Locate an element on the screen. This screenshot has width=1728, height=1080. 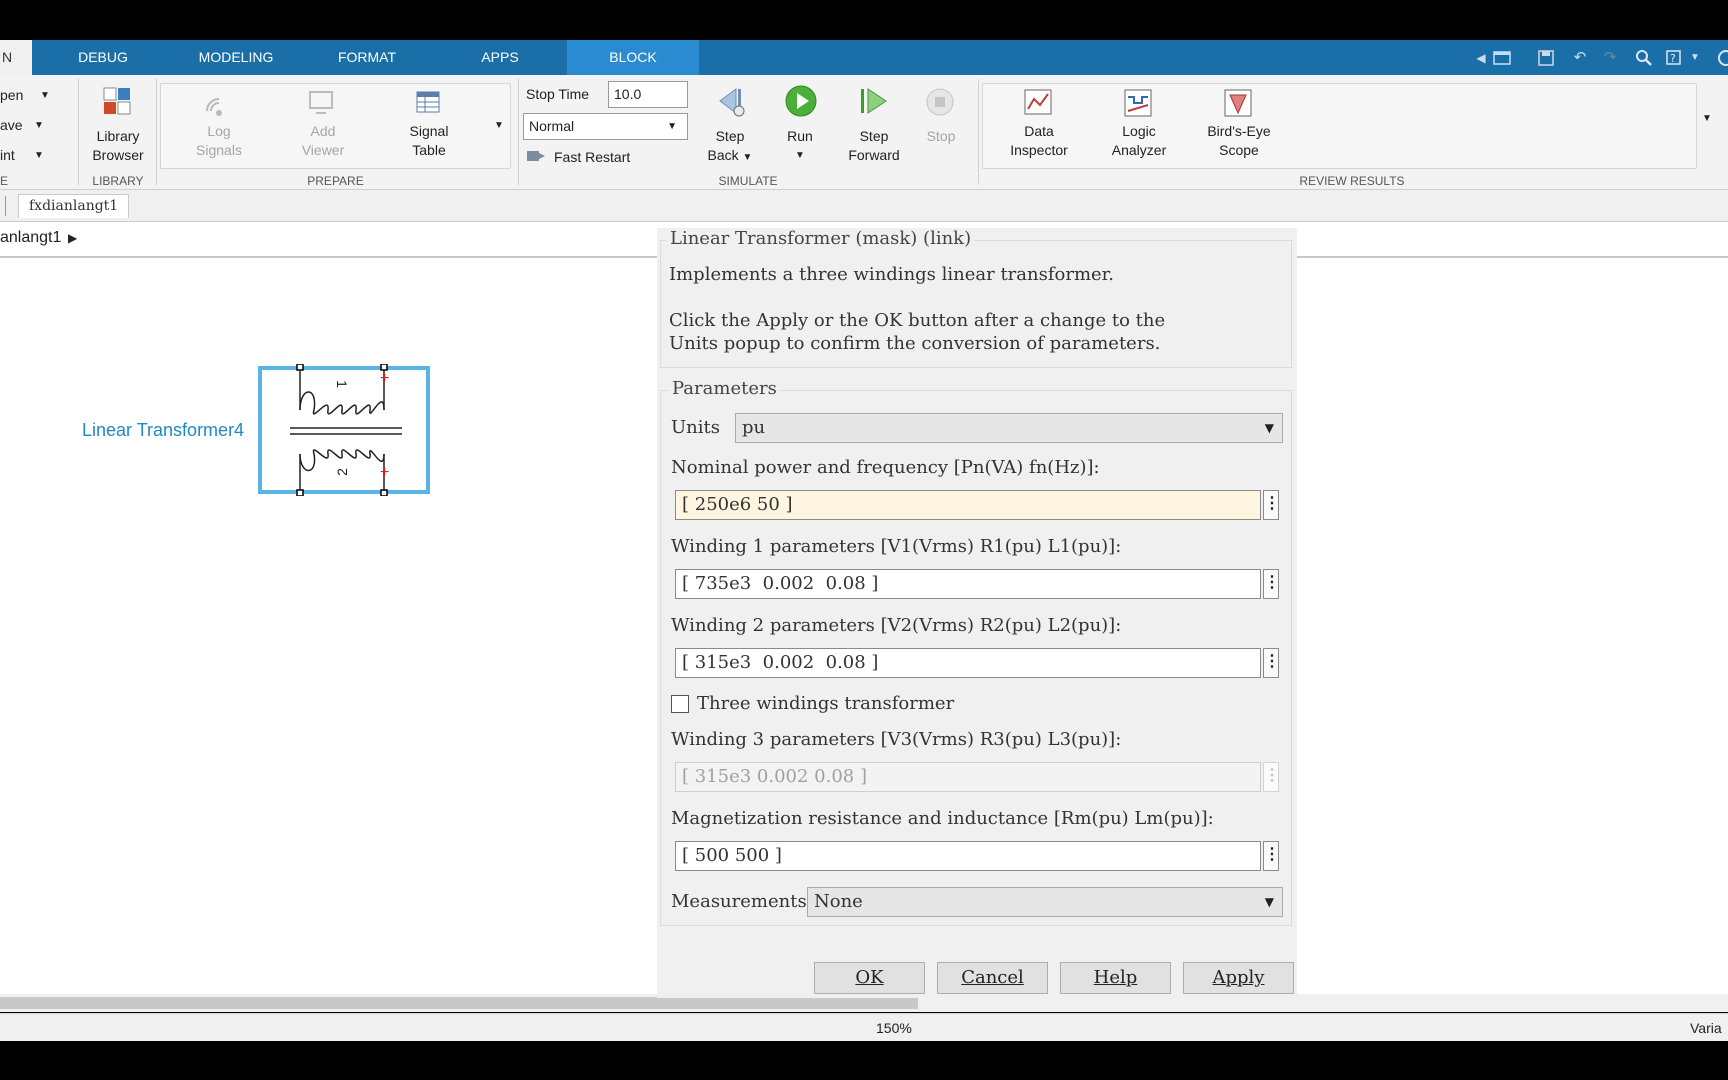
open-label: pen is located at coordinates (12, 95).